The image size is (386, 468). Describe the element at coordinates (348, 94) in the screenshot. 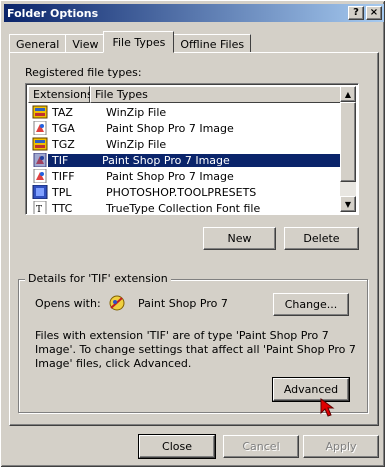

I see `scroll-up-arrow-icon: ▲` at that location.